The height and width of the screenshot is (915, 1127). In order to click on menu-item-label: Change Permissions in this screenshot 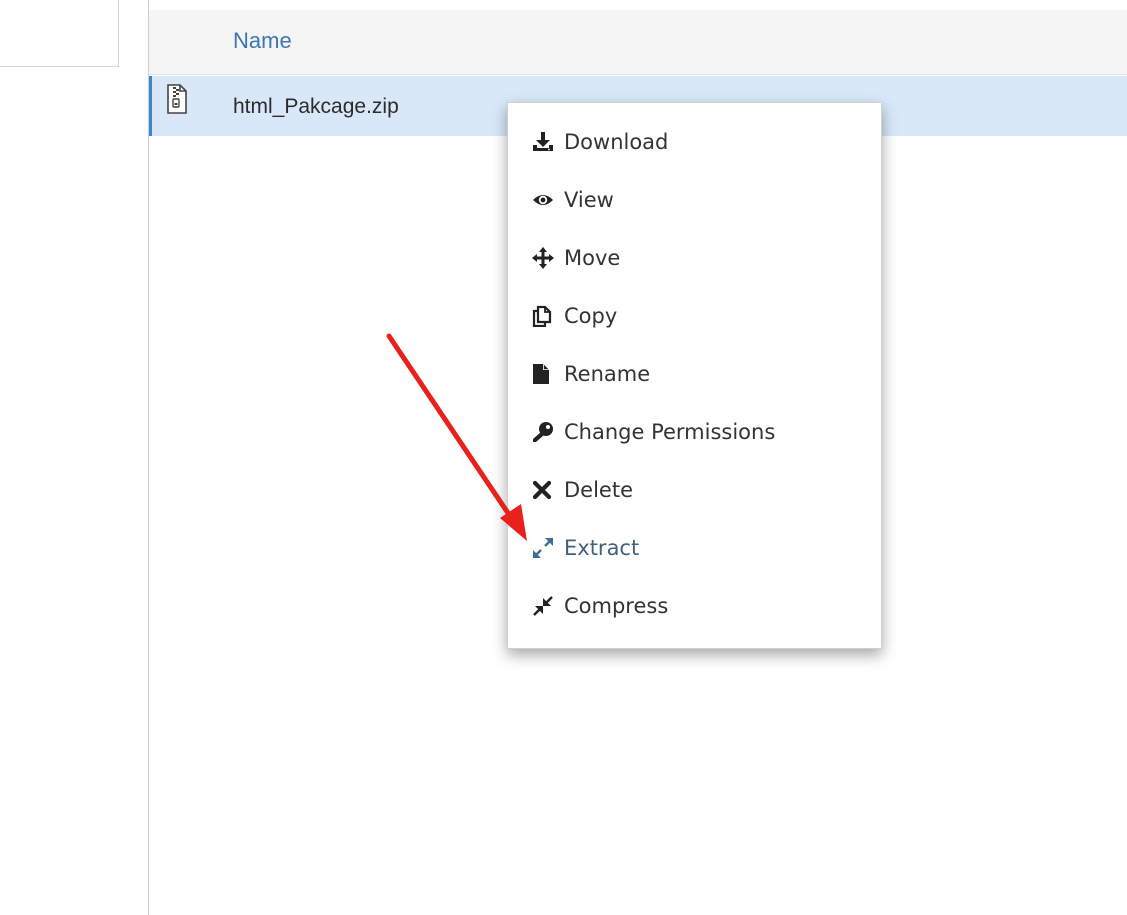, I will do `click(670, 432)`.